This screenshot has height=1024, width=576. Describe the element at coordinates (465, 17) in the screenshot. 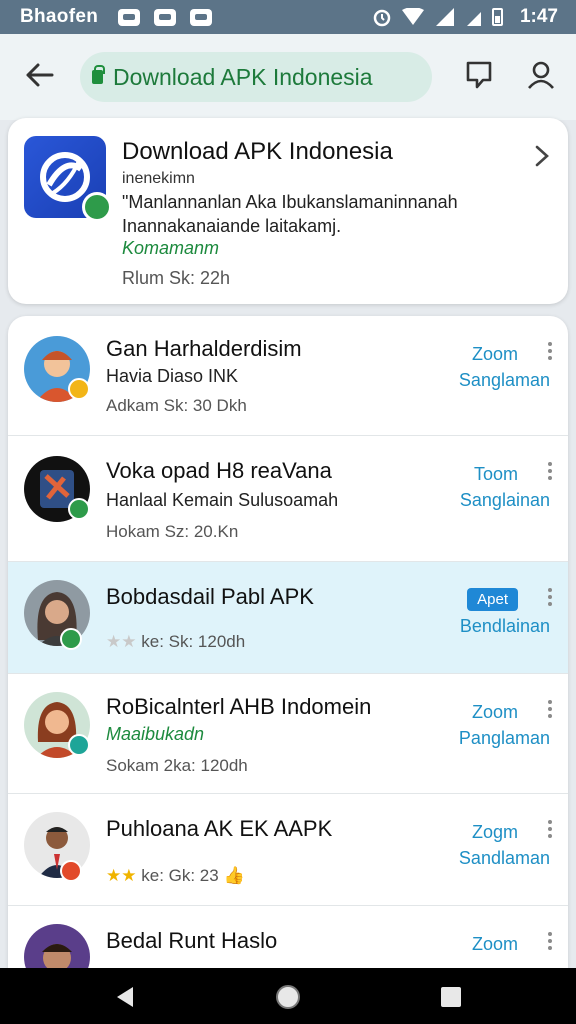

I see `system-icons: 1:47` at that location.